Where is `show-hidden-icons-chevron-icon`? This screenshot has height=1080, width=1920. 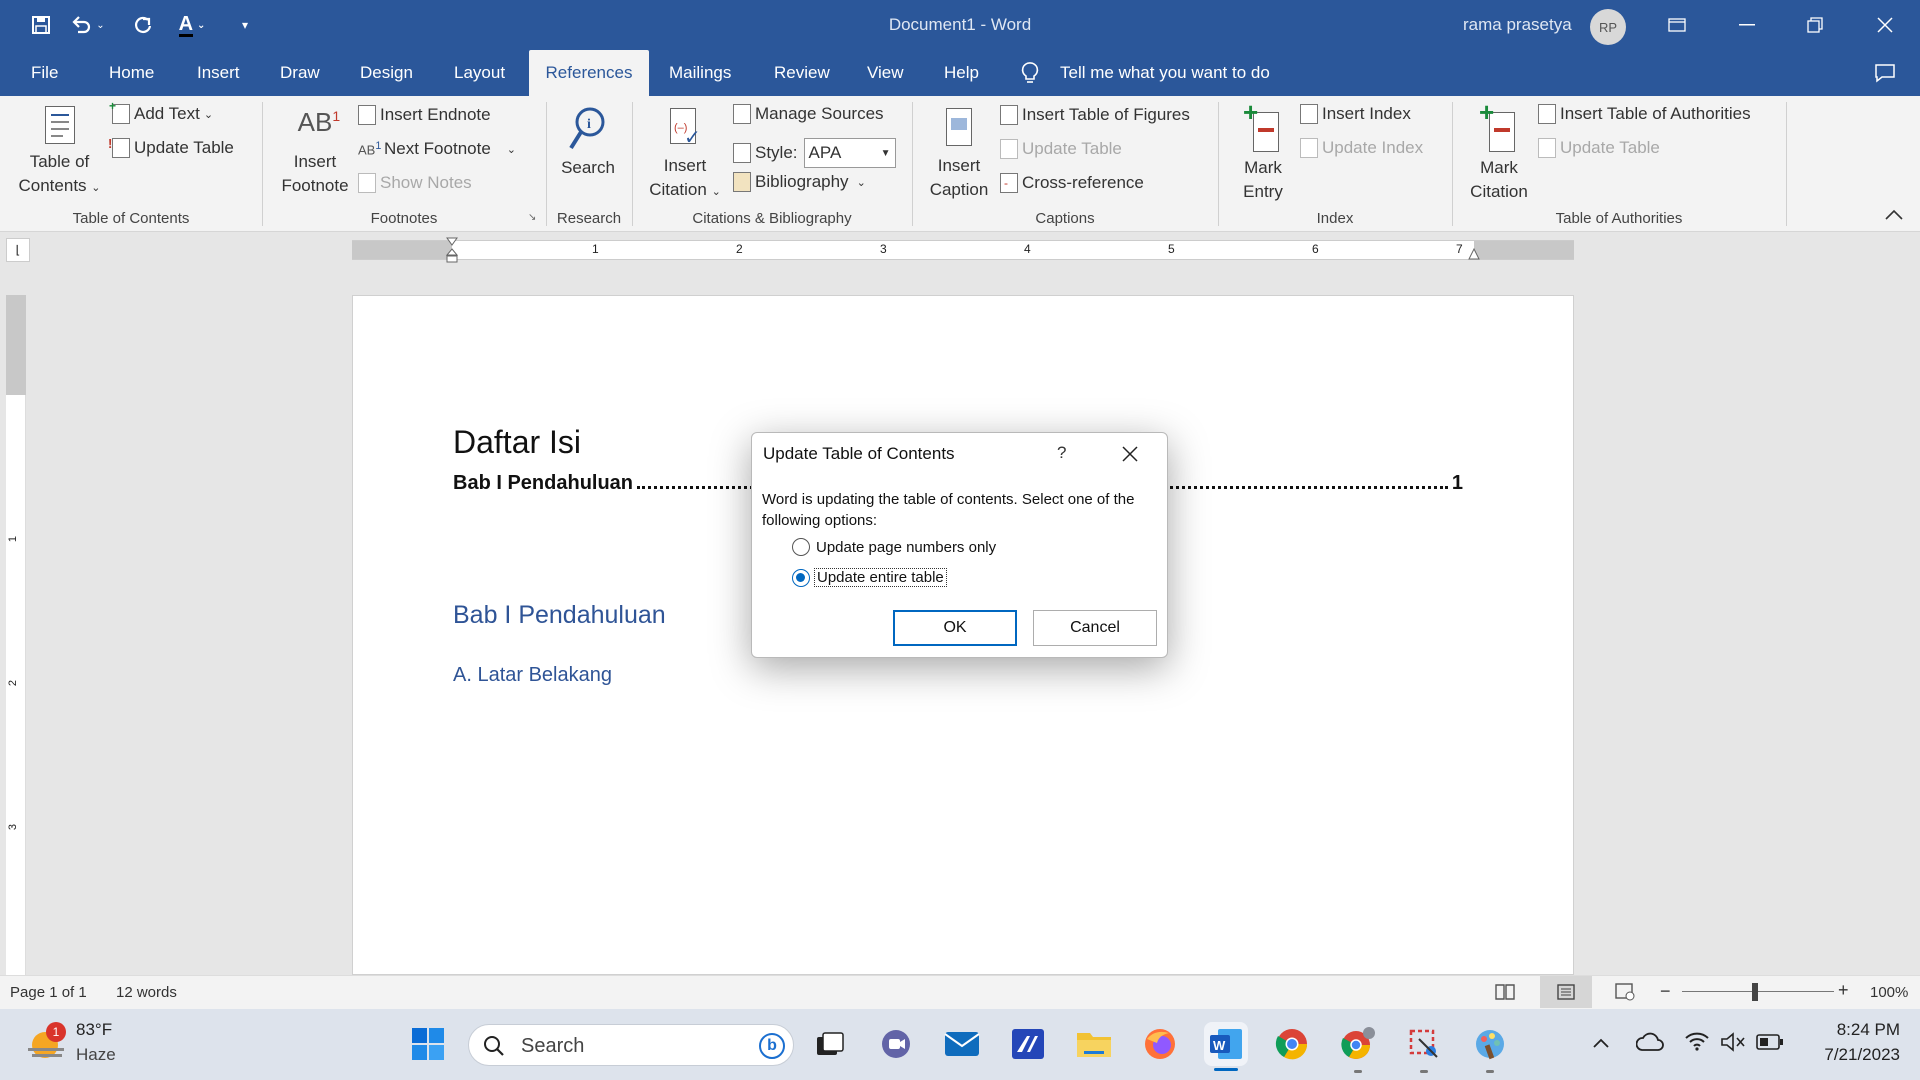 show-hidden-icons-chevron-icon is located at coordinates (1601, 1045).